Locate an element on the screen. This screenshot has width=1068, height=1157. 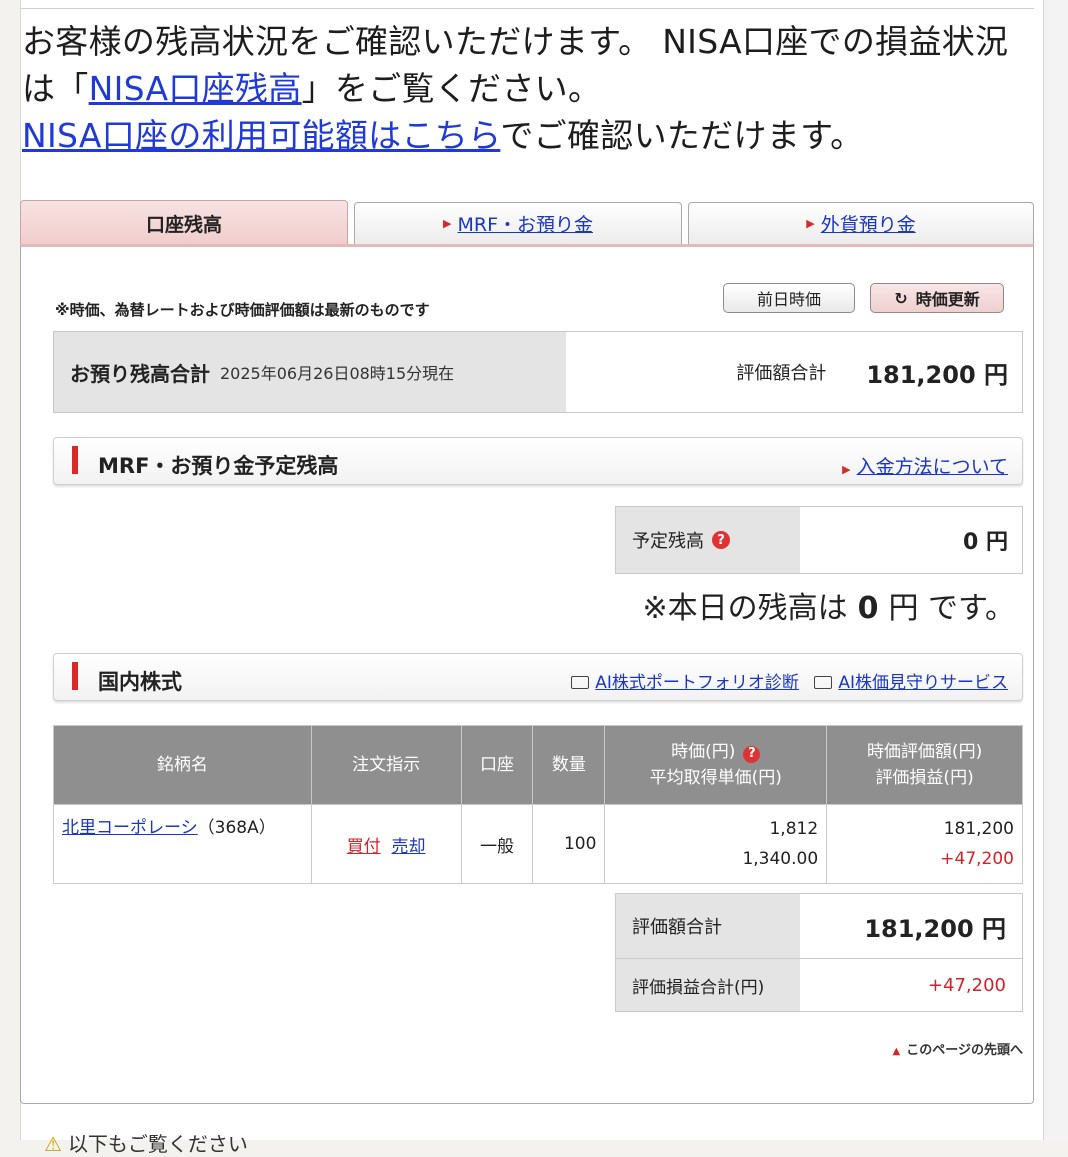
warning-icon: ⚠ is located at coordinates (53, 1144).